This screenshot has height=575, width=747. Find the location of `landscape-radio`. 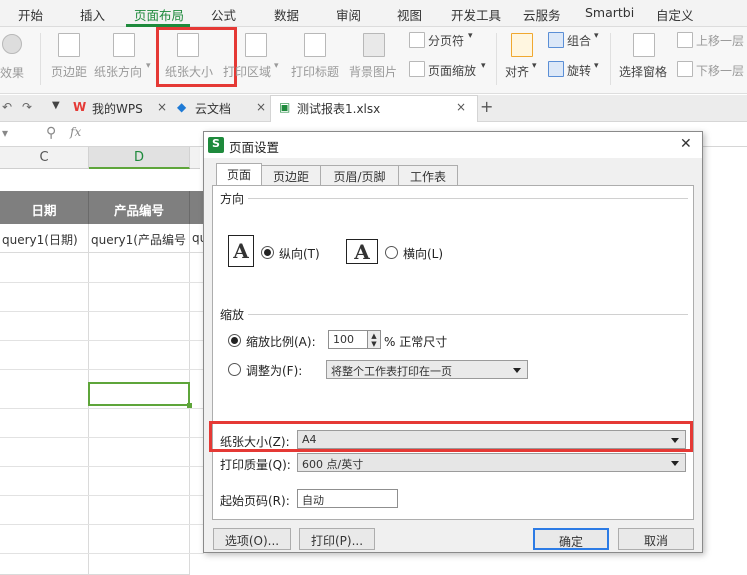

landscape-radio is located at coordinates (391, 252).